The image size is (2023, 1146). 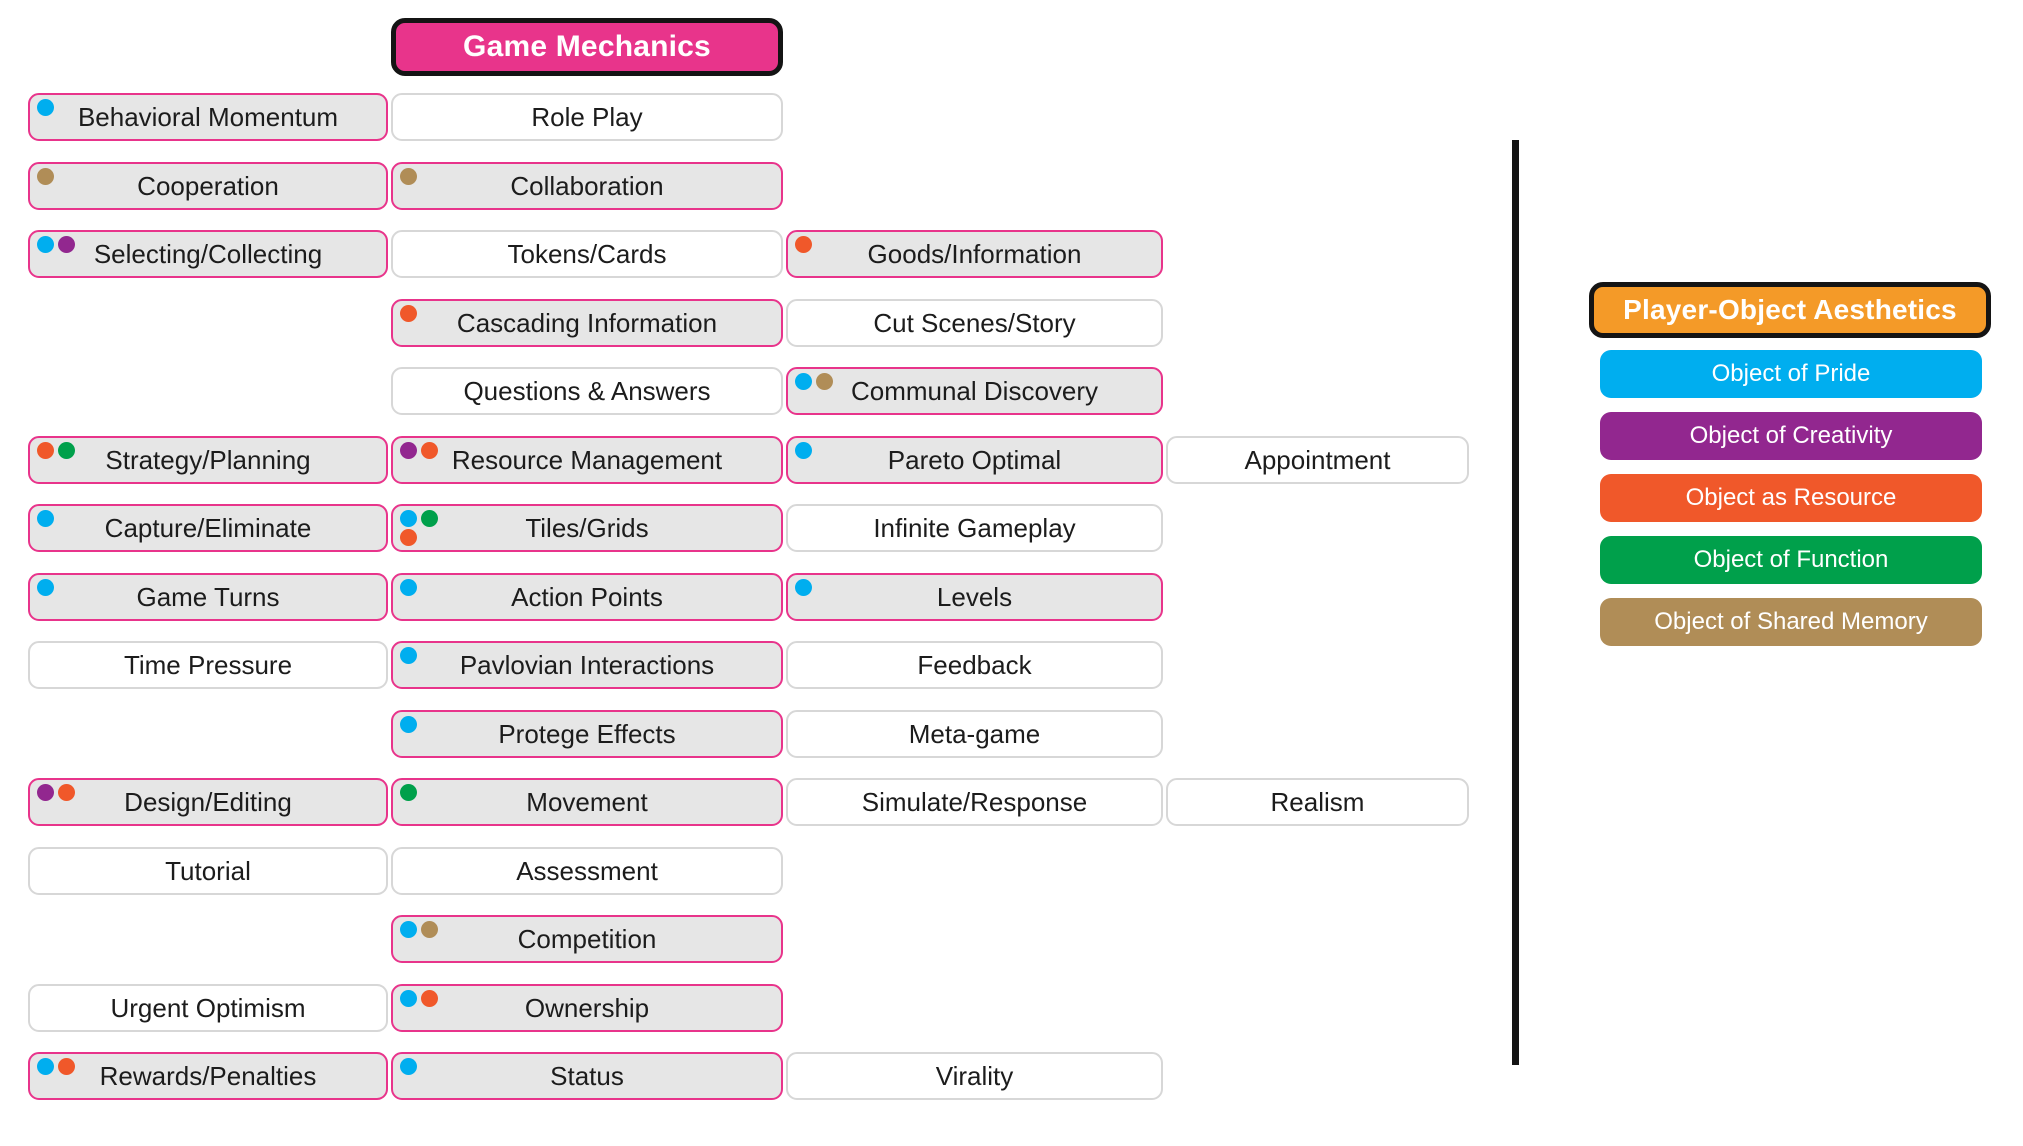 I want to click on mechanic-box: Competition, so click(x=587, y=939).